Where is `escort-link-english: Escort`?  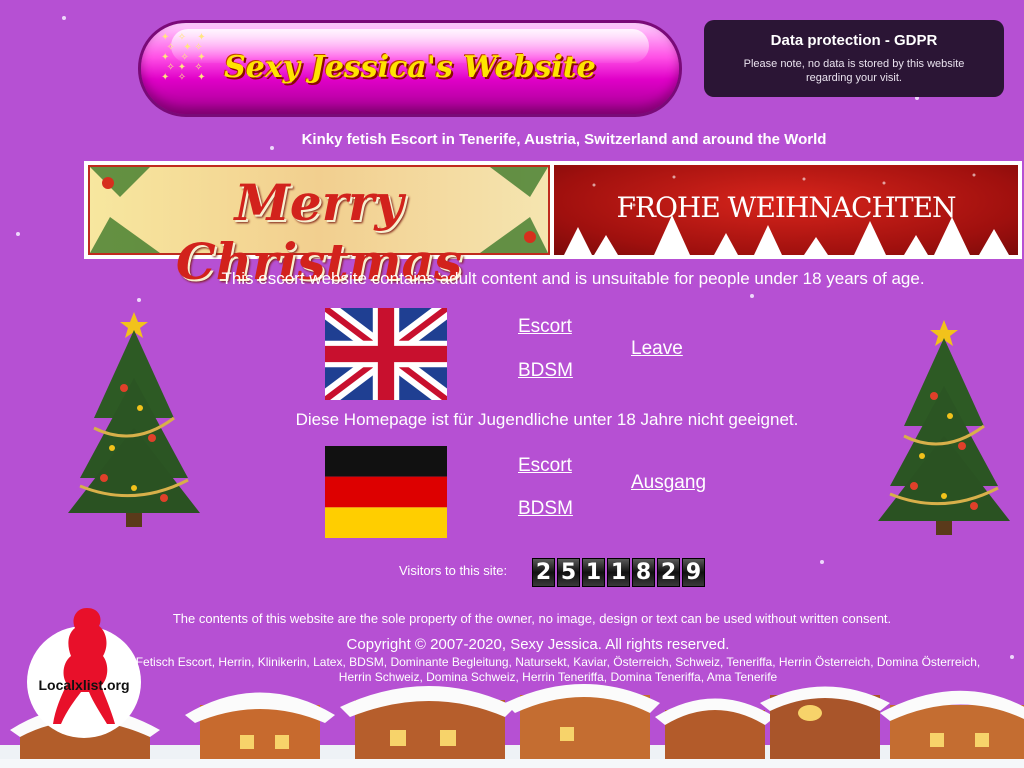
escort-link-english: Escort is located at coordinates (545, 327).